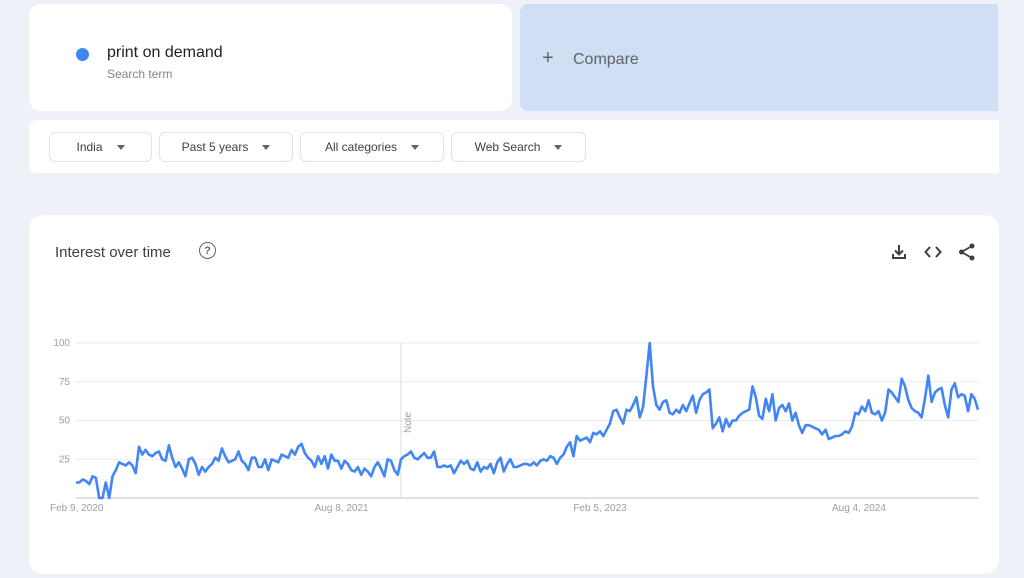 This screenshot has width=1024, height=578. Describe the element at coordinates (65, 382) in the screenshot. I see `y-tick-label: 75` at that location.